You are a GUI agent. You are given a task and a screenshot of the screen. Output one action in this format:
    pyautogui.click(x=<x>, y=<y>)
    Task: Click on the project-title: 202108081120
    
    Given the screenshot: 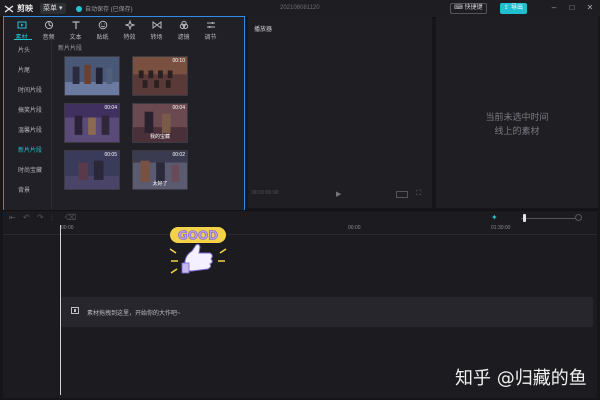 What is the action you would take?
    pyautogui.click(x=300, y=8)
    